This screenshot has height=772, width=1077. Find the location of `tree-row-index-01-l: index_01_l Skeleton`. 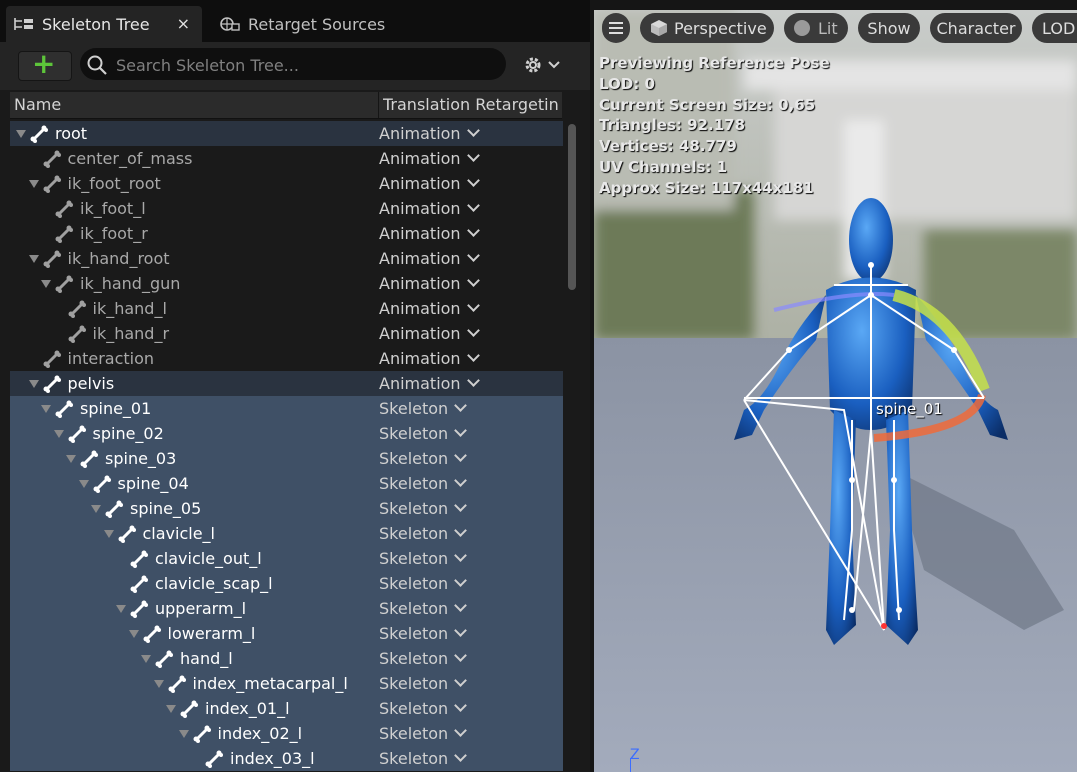

tree-row-index-01-l: index_01_l Skeleton is located at coordinates (286, 708).